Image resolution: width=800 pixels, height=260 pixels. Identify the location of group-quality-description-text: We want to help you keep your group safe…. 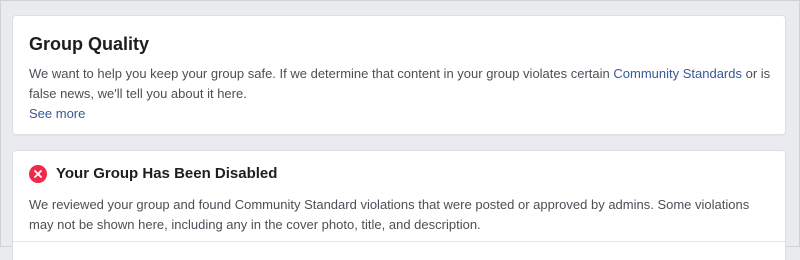
(321, 73).